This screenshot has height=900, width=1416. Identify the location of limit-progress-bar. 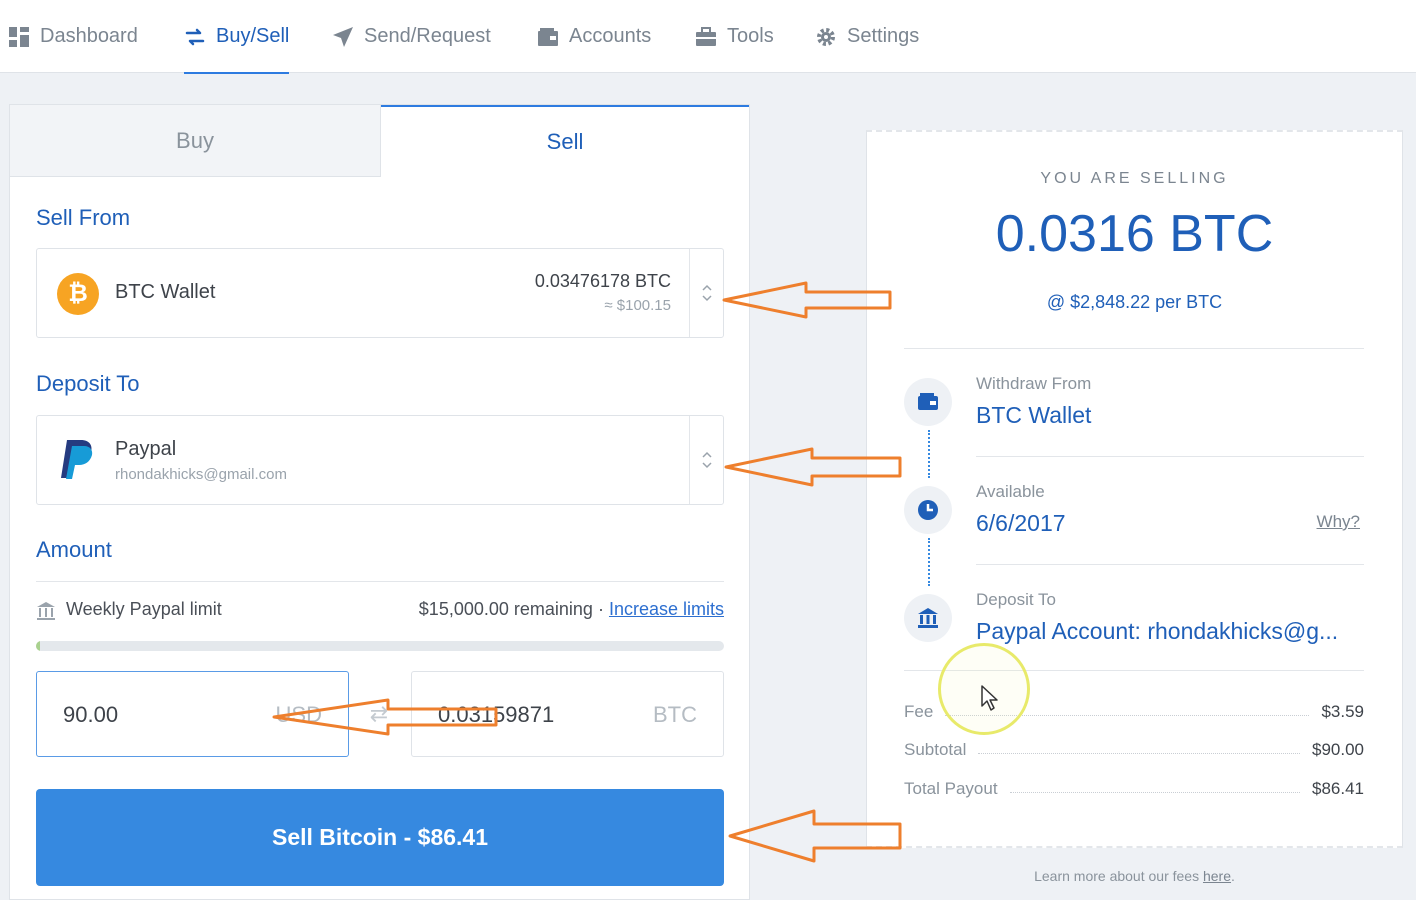
(380, 646).